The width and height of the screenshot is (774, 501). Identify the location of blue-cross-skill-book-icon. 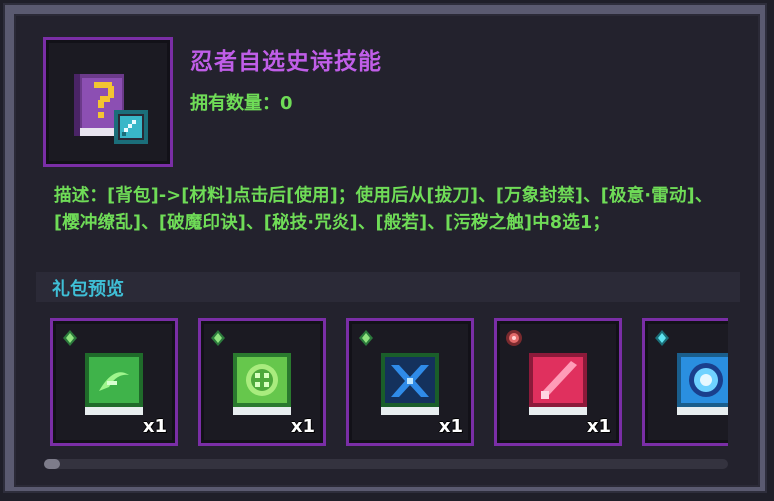
(410, 384).